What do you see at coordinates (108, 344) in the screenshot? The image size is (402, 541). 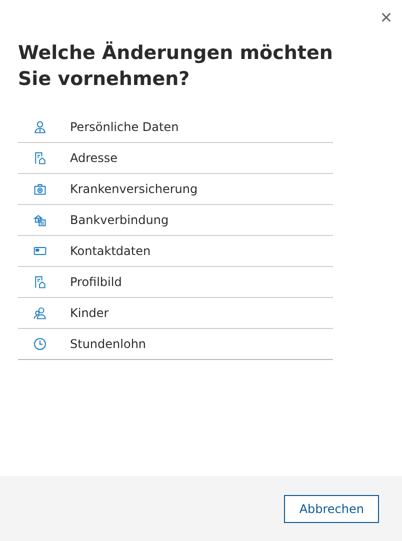 I see `option-label: Stundenlohn` at bounding box center [108, 344].